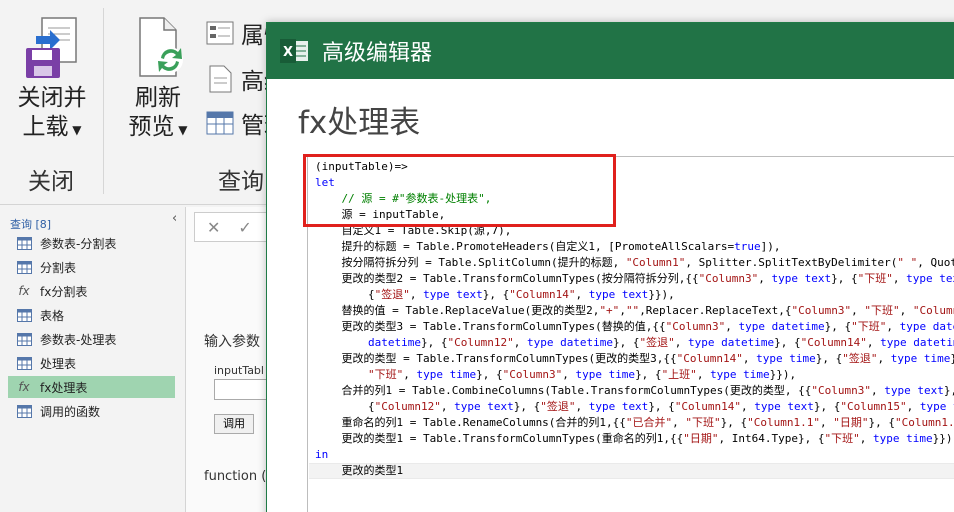 This screenshot has height=512, width=954. What do you see at coordinates (747, 246) in the screenshot?
I see `code-token: true` at bounding box center [747, 246].